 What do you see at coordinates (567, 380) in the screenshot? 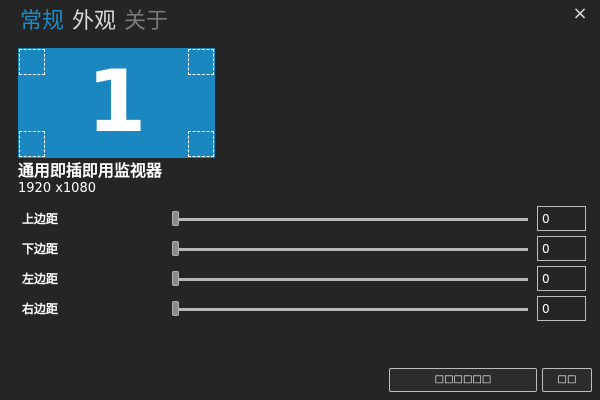
I see `ok-button: □□` at bounding box center [567, 380].